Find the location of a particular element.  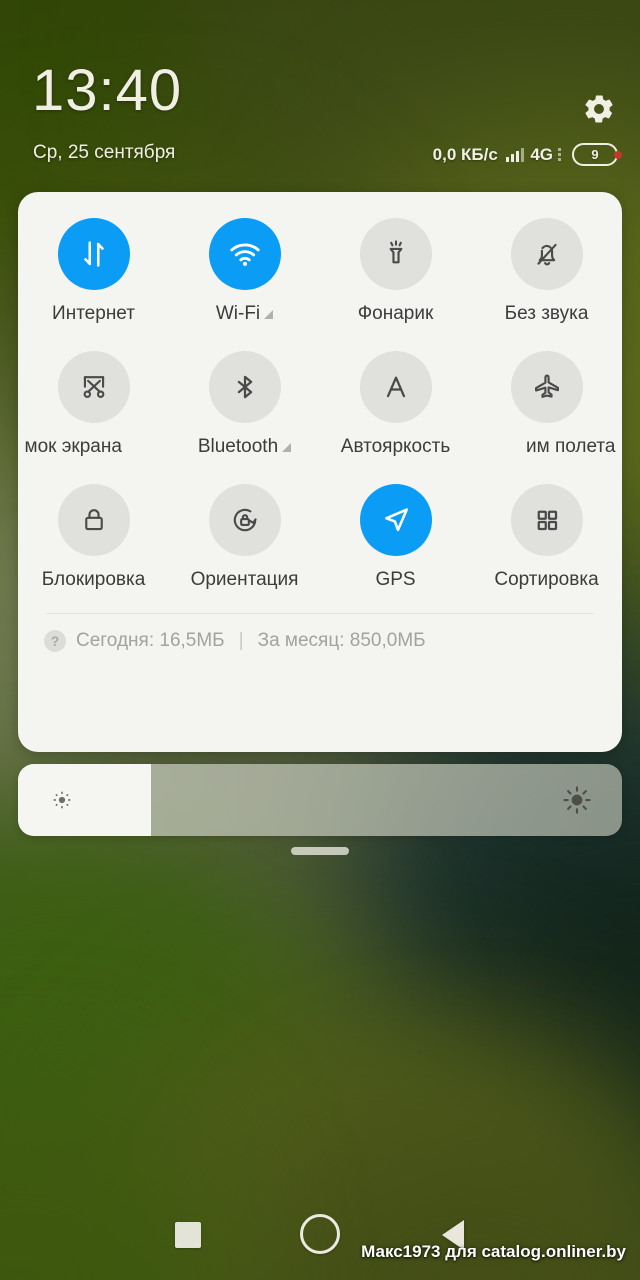

wifi-icon is located at coordinates (244, 254).